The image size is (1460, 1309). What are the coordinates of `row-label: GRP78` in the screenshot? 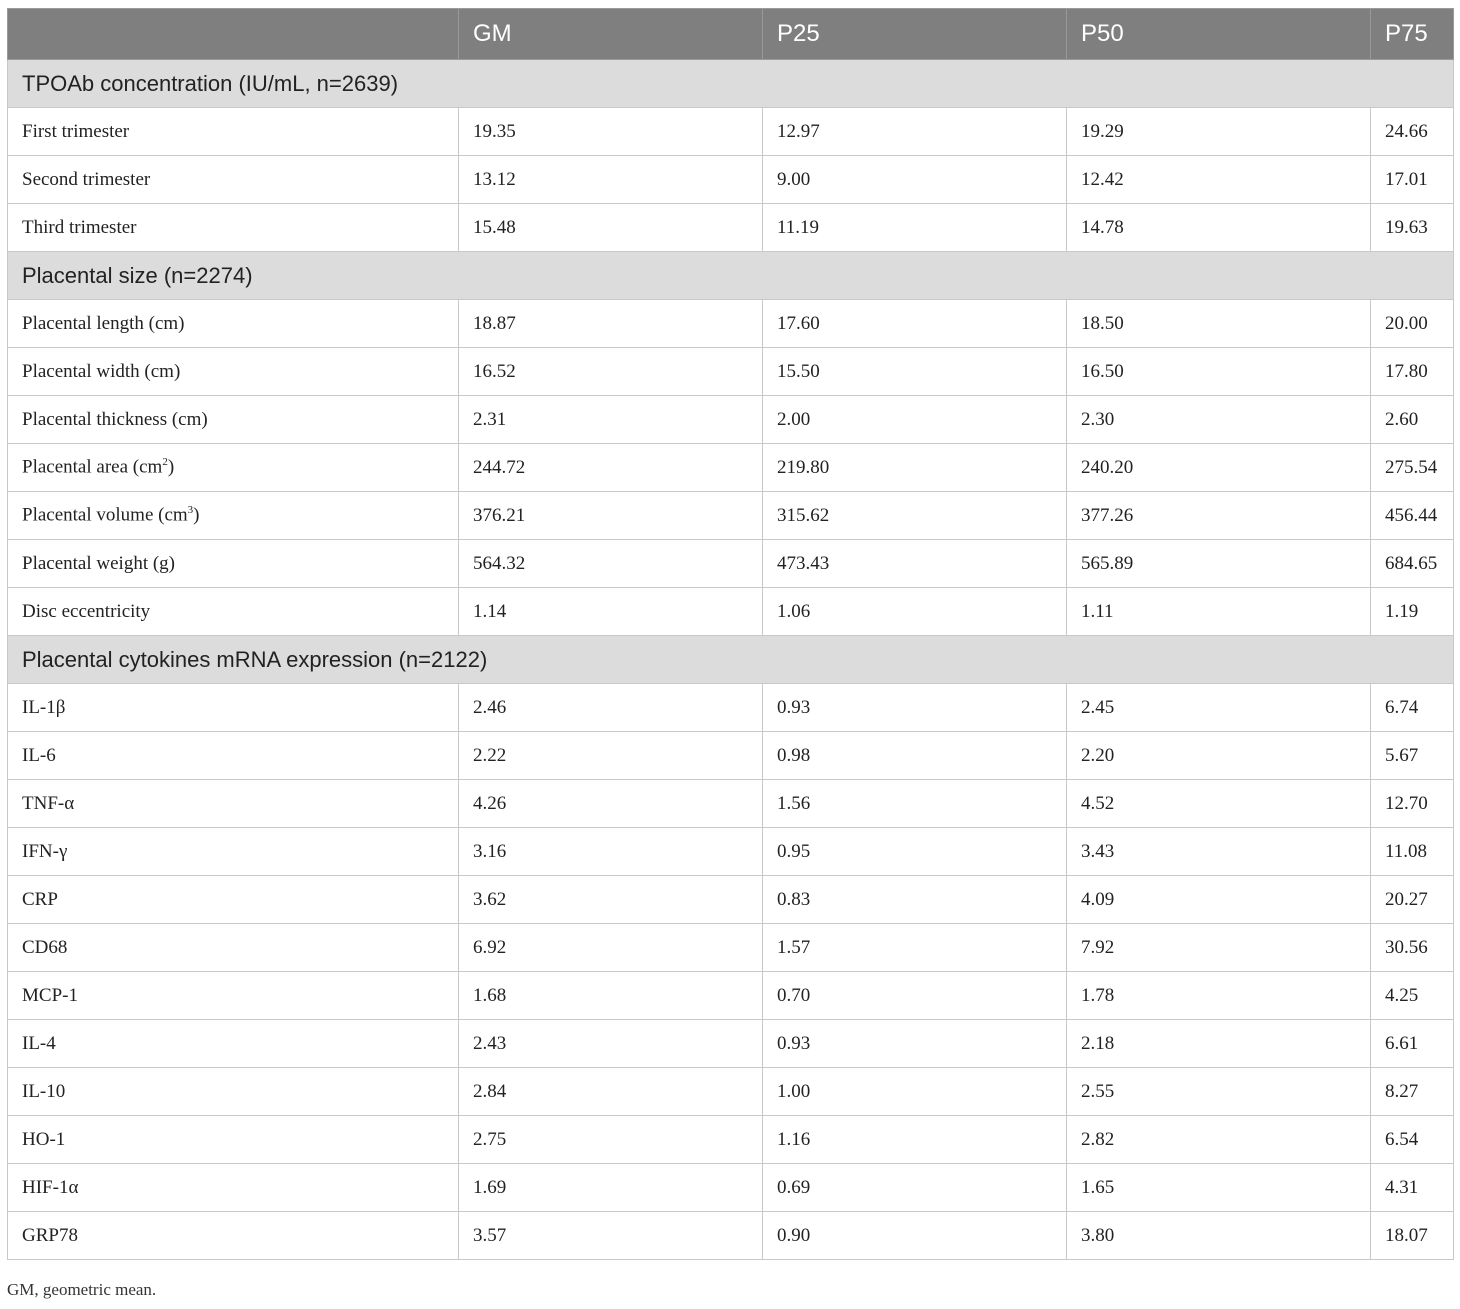 It's located at (233, 1235).